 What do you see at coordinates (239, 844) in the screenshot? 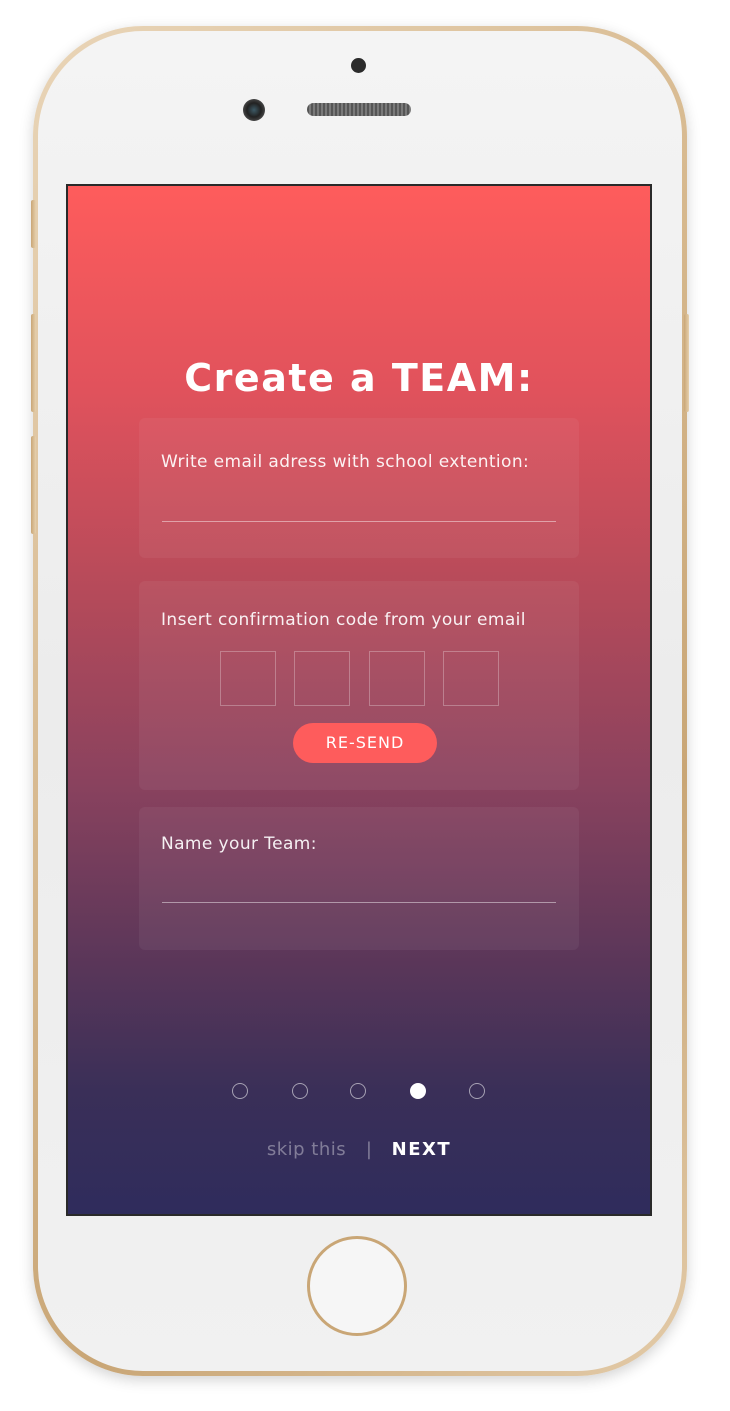
I see `team-name-label: Name your Team:` at bounding box center [239, 844].